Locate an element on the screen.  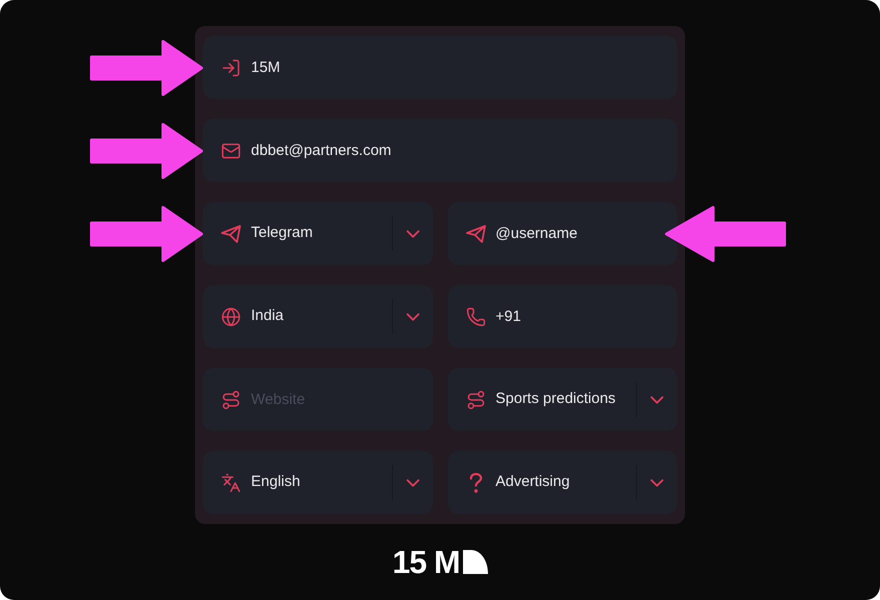
dropdown-field: Telegram is located at coordinates (317, 233).